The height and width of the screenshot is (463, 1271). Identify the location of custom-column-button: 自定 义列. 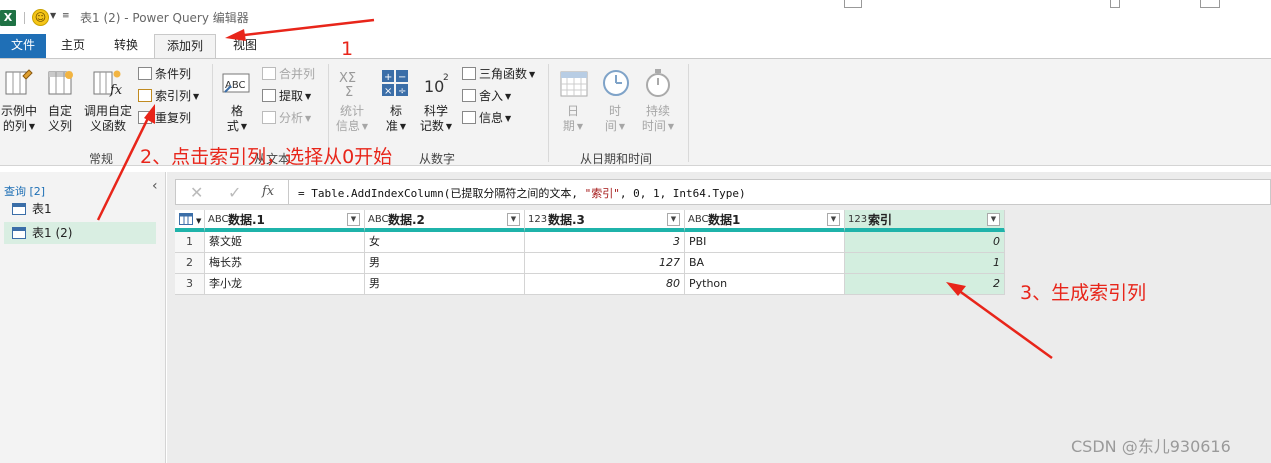
(60, 119).